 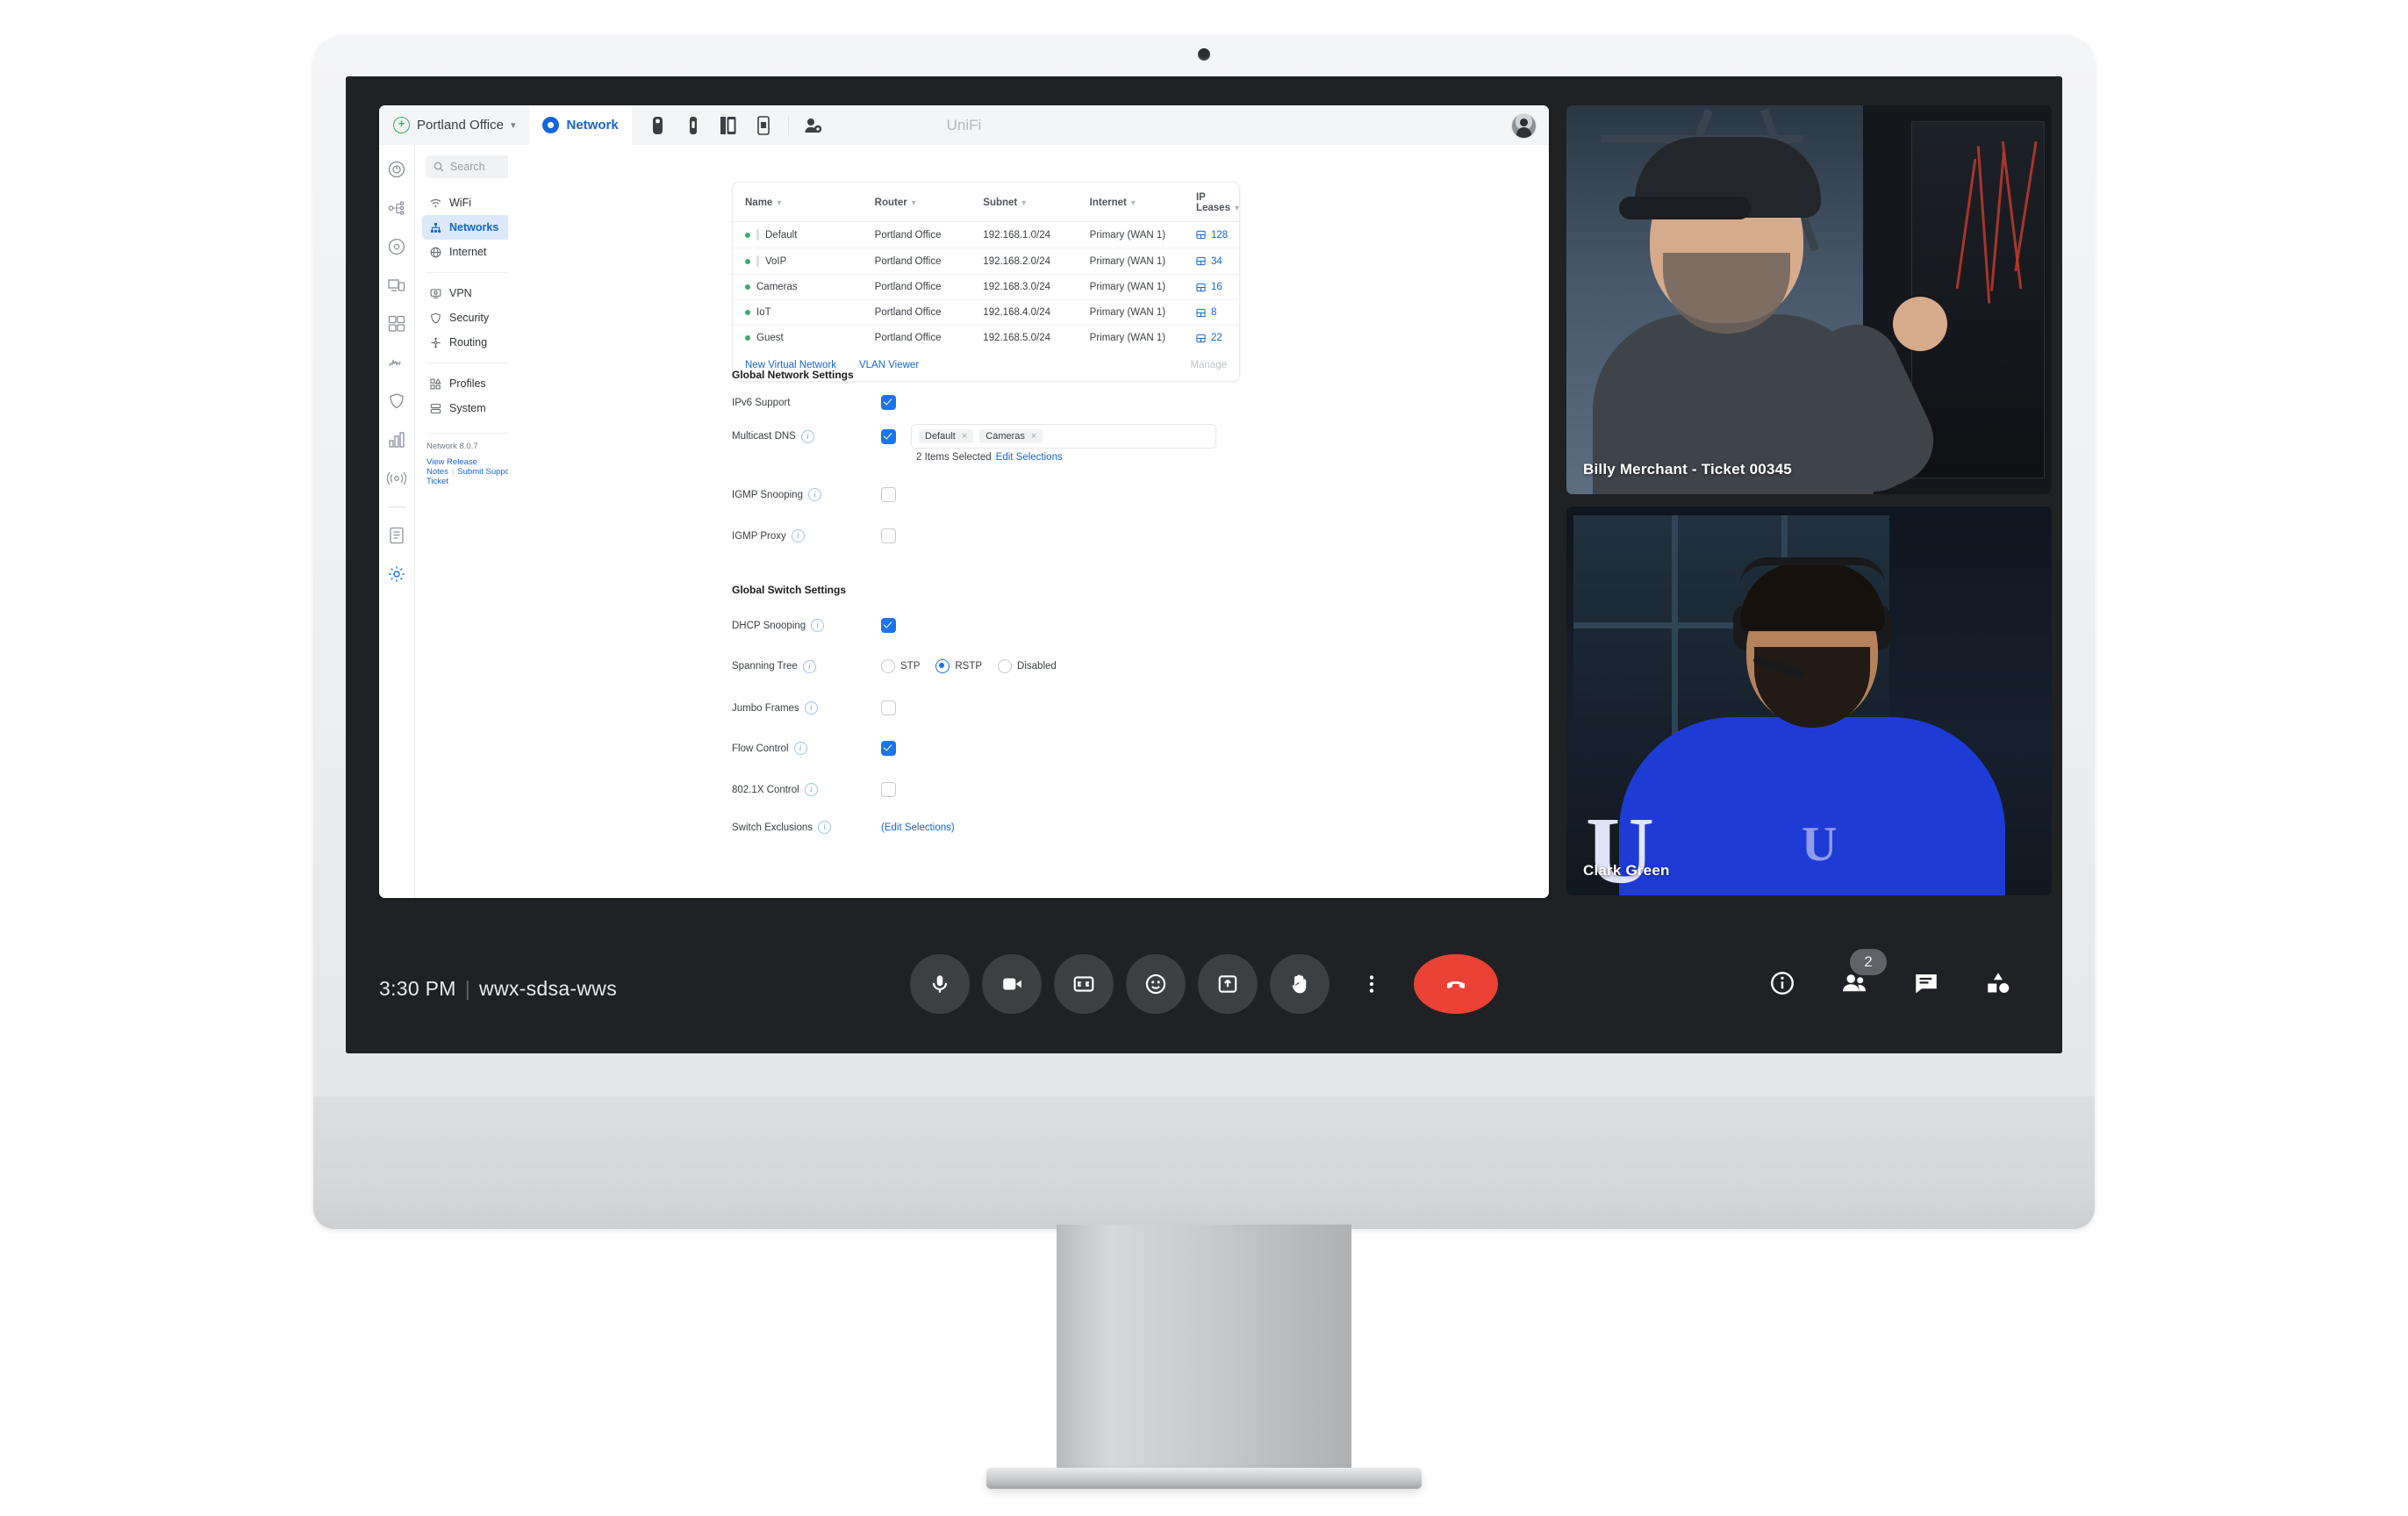 I want to click on end-call-button, so click(x=1456, y=984).